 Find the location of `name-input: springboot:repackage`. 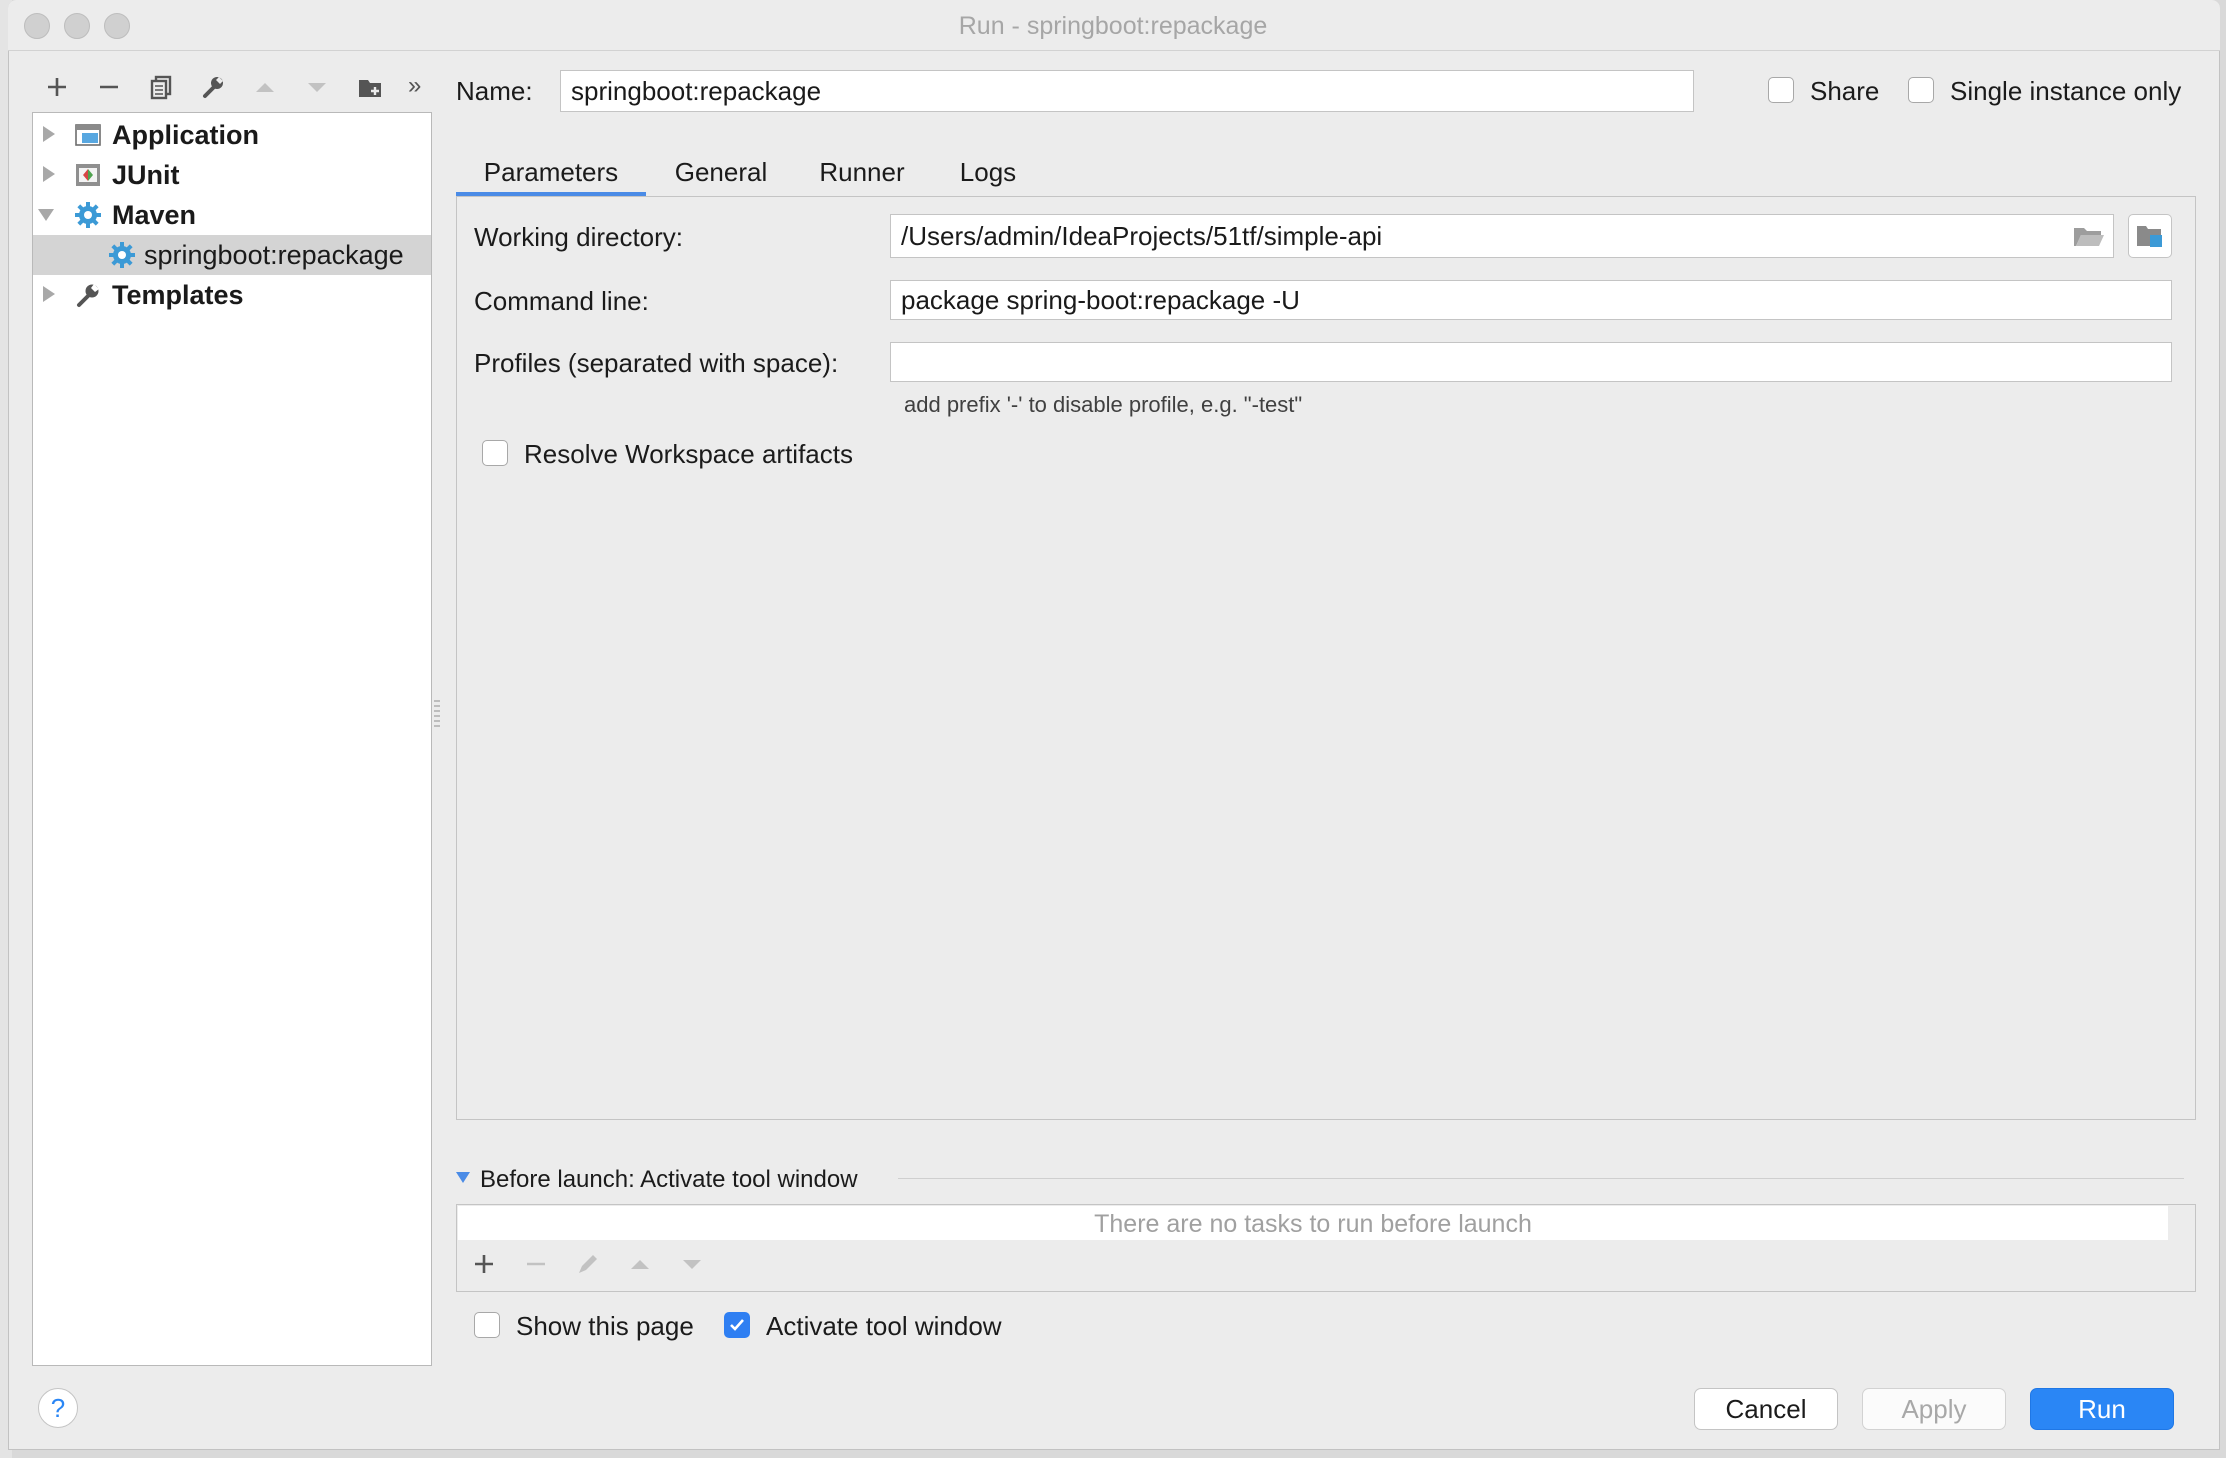

name-input: springboot:repackage is located at coordinates (1127, 91).